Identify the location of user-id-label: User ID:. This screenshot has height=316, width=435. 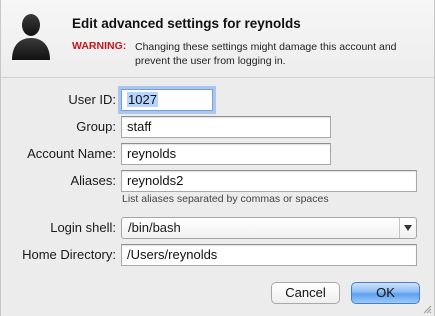
(92, 99).